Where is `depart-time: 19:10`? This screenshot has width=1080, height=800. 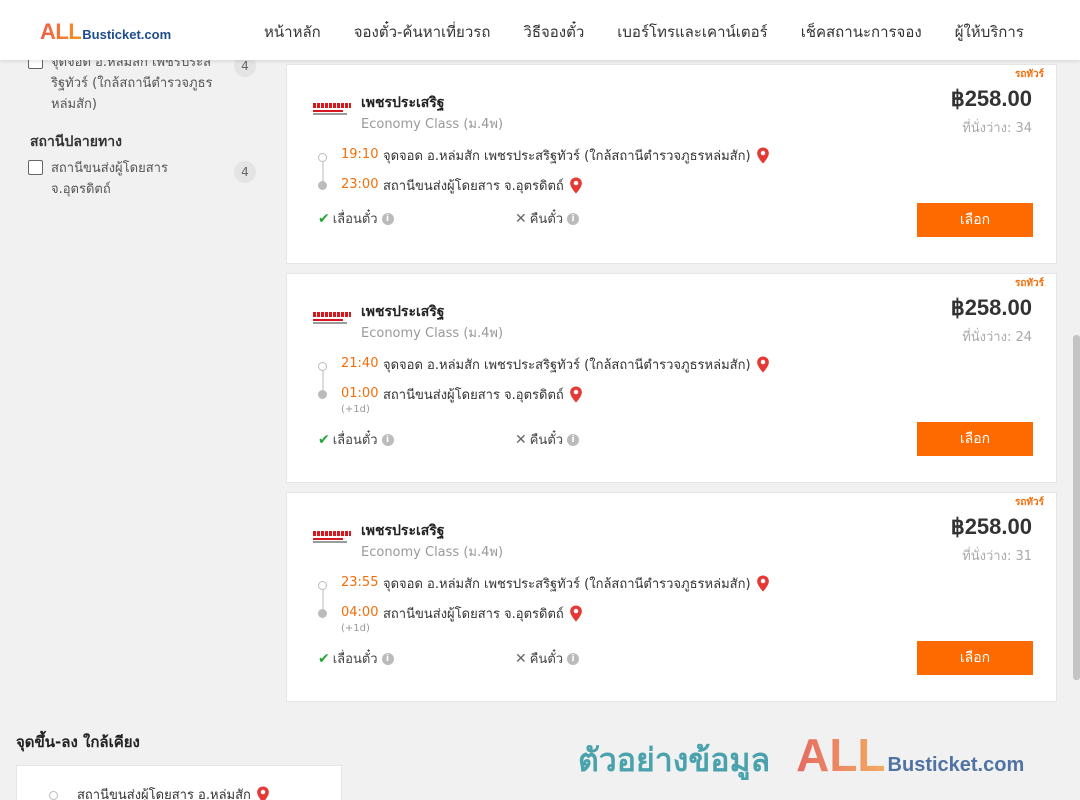
depart-time: 19:10 is located at coordinates (360, 154).